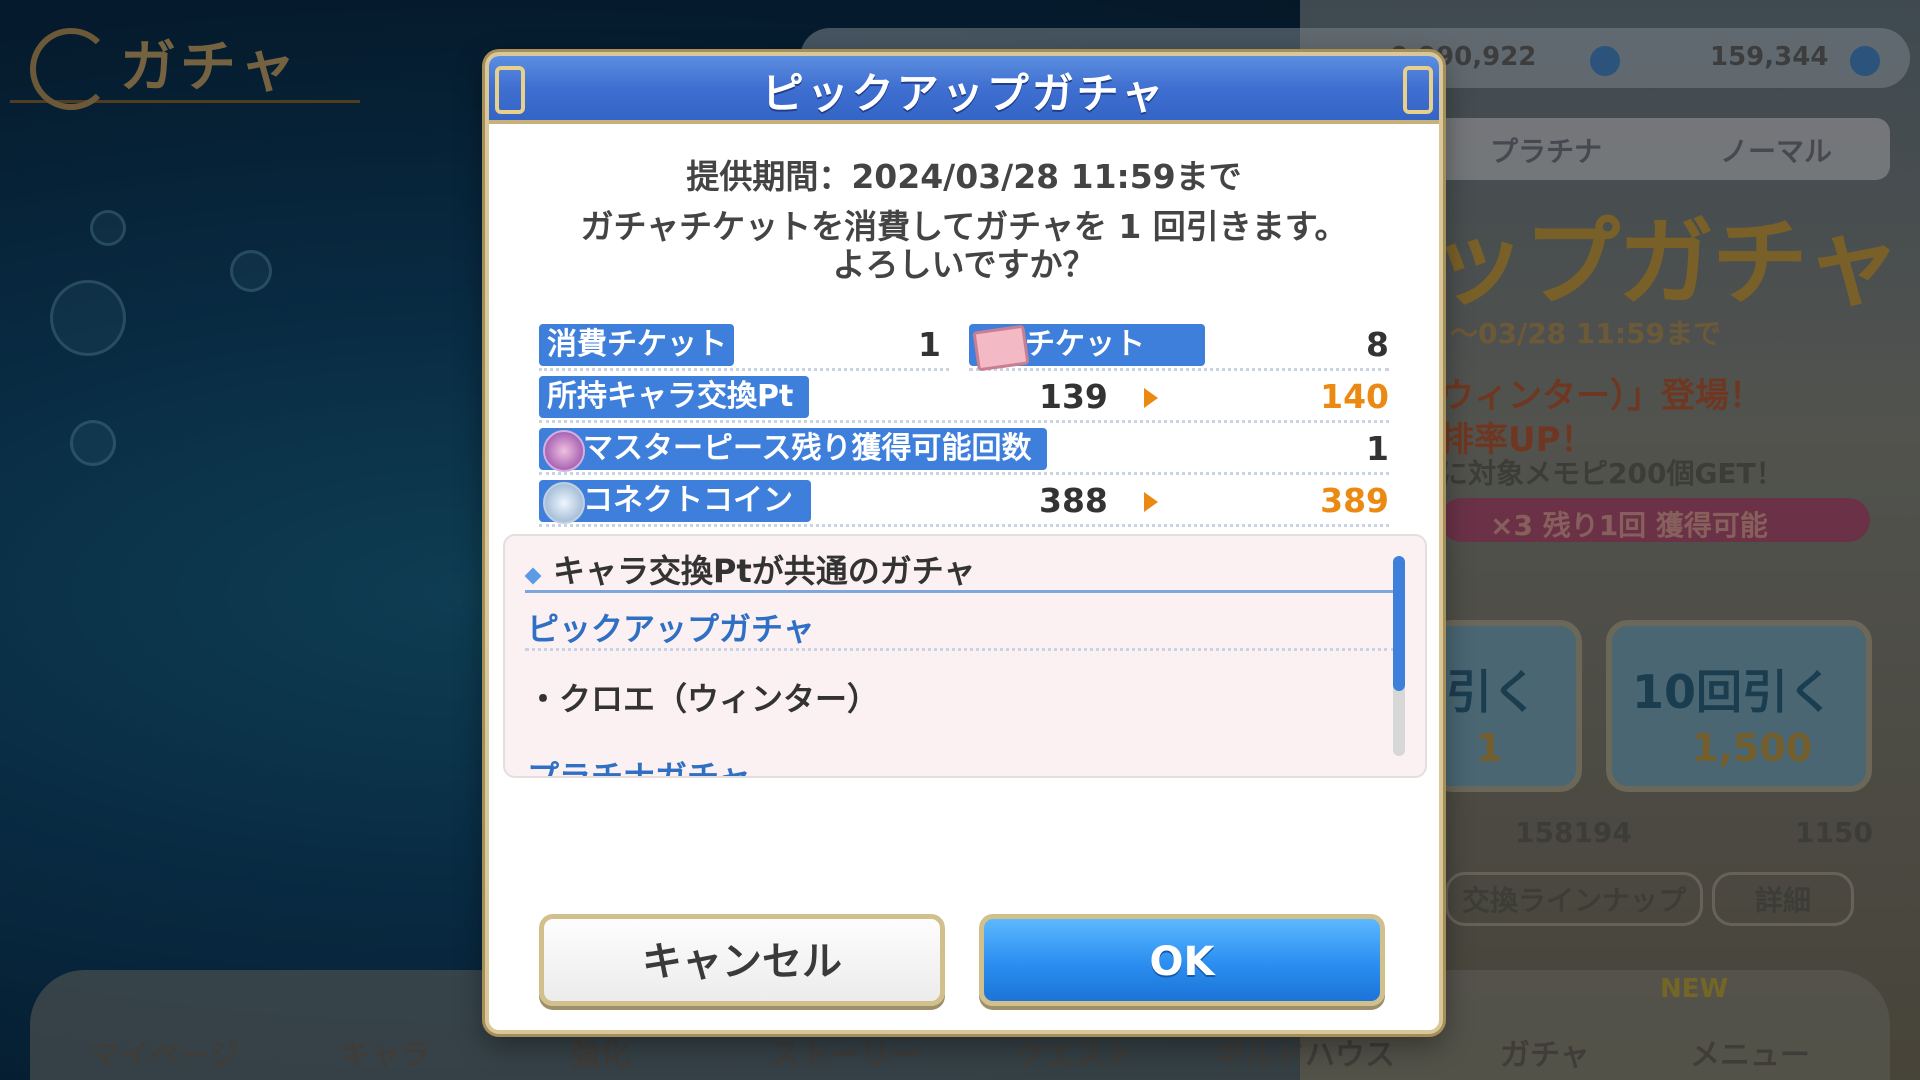  What do you see at coordinates (703, 699) in the screenshot?
I see `shared-gacha-chara: ・クロエ（ウィンター）` at bounding box center [703, 699].